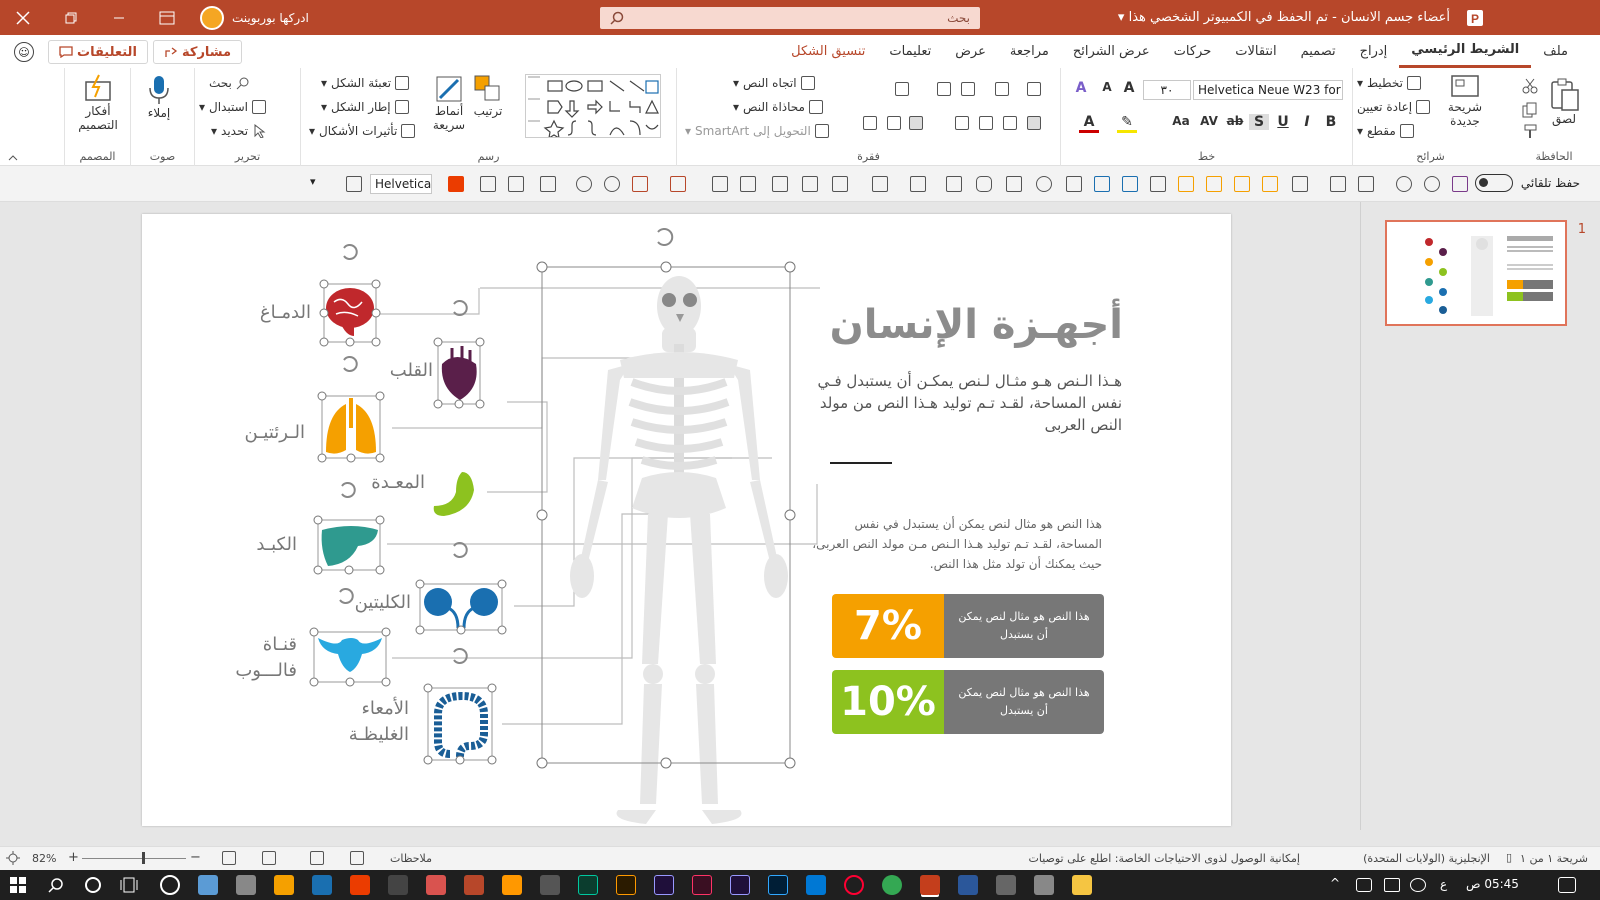  I want to click on char-spacing-icon: AV, so click(1209, 121).